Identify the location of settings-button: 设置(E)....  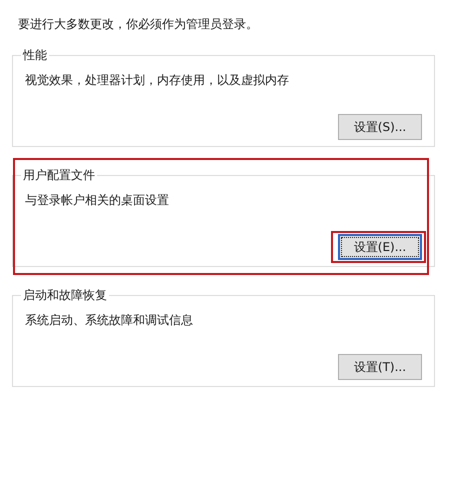
(380, 247).